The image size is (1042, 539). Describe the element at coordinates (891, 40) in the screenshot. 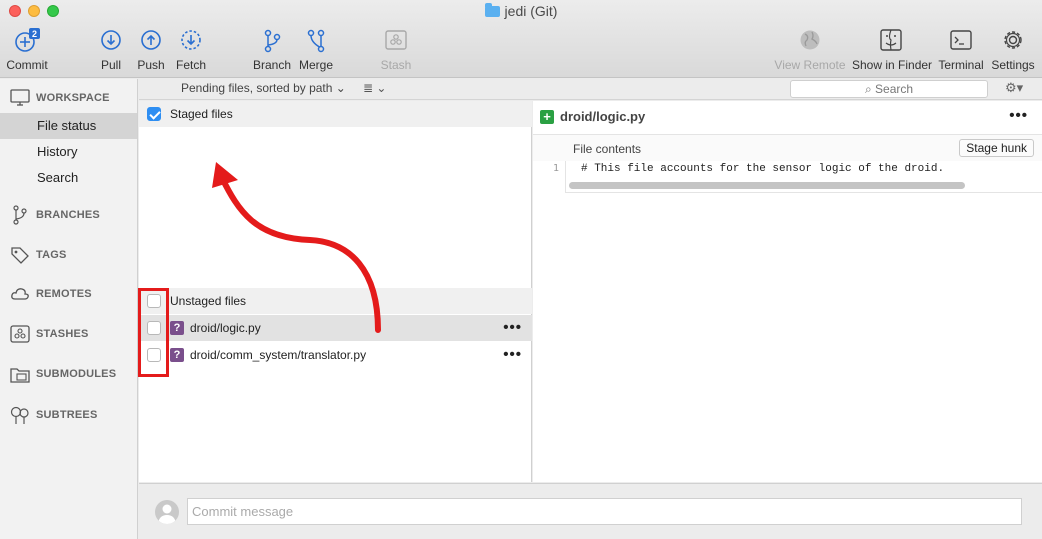

I see `finder-icon` at that location.